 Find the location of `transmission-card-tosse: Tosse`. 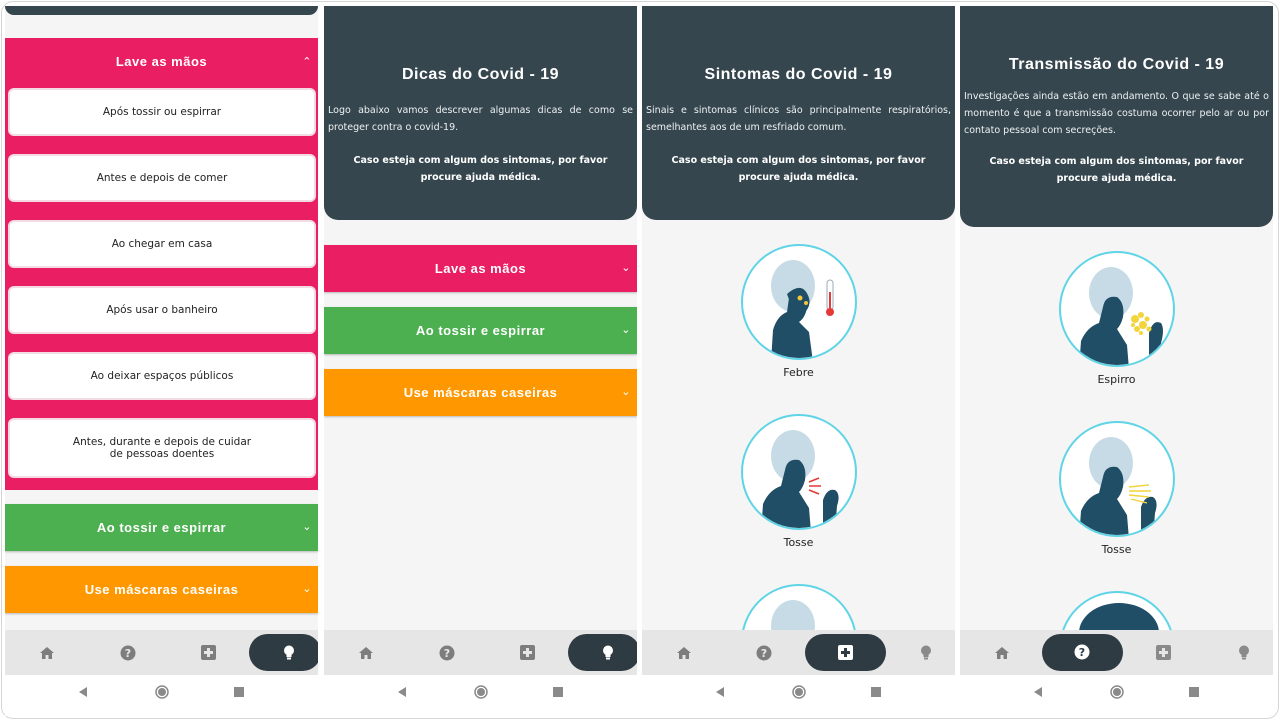

transmission-card-tosse: Tosse is located at coordinates (1116, 488).